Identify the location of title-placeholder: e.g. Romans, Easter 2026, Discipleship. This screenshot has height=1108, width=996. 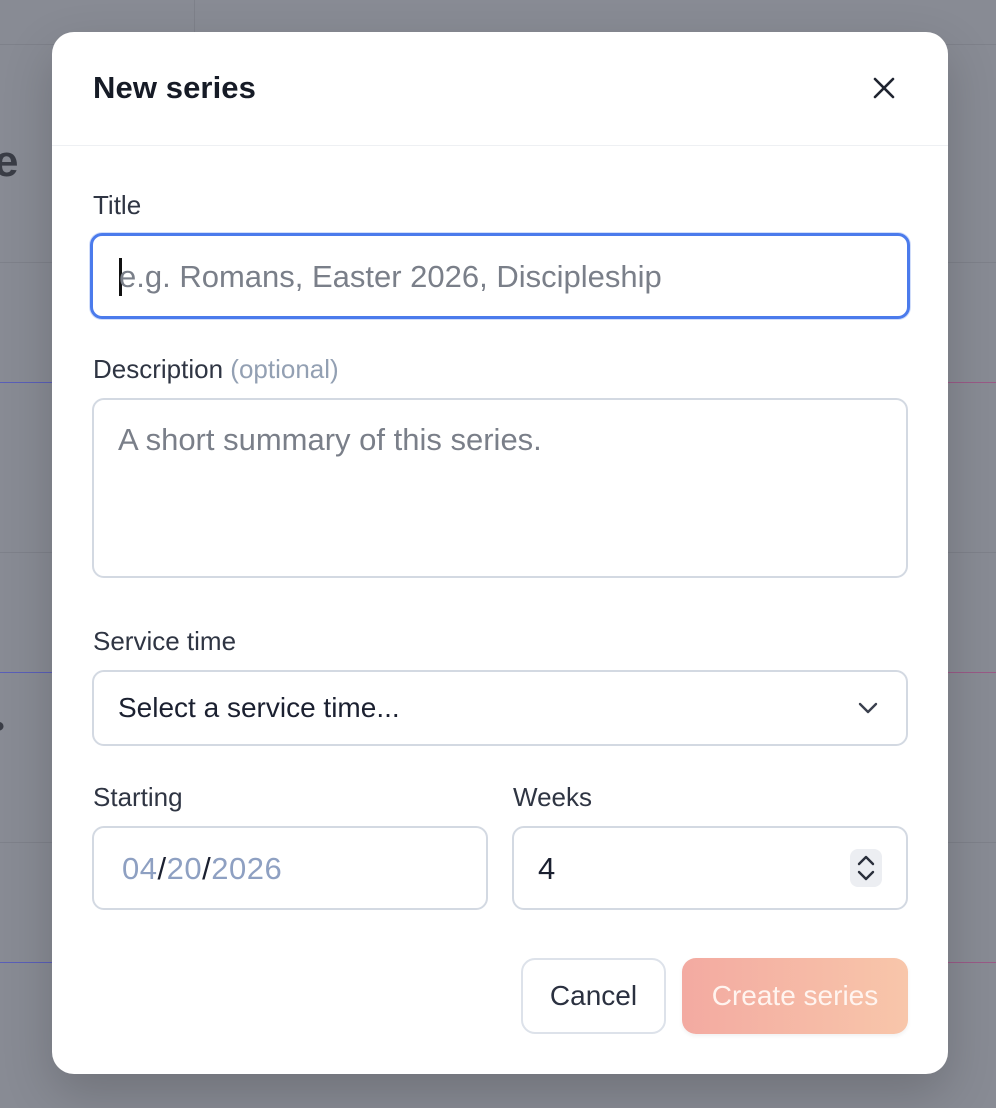
(390, 276).